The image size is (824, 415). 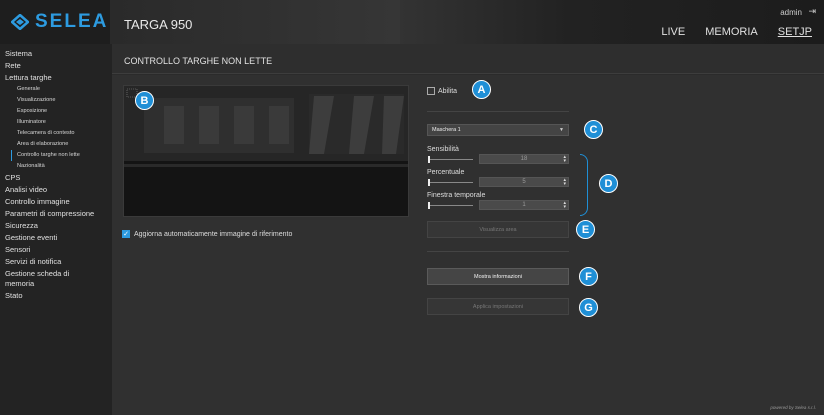 What do you see at coordinates (791, 12) in the screenshot?
I see `username: admin` at bounding box center [791, 12].